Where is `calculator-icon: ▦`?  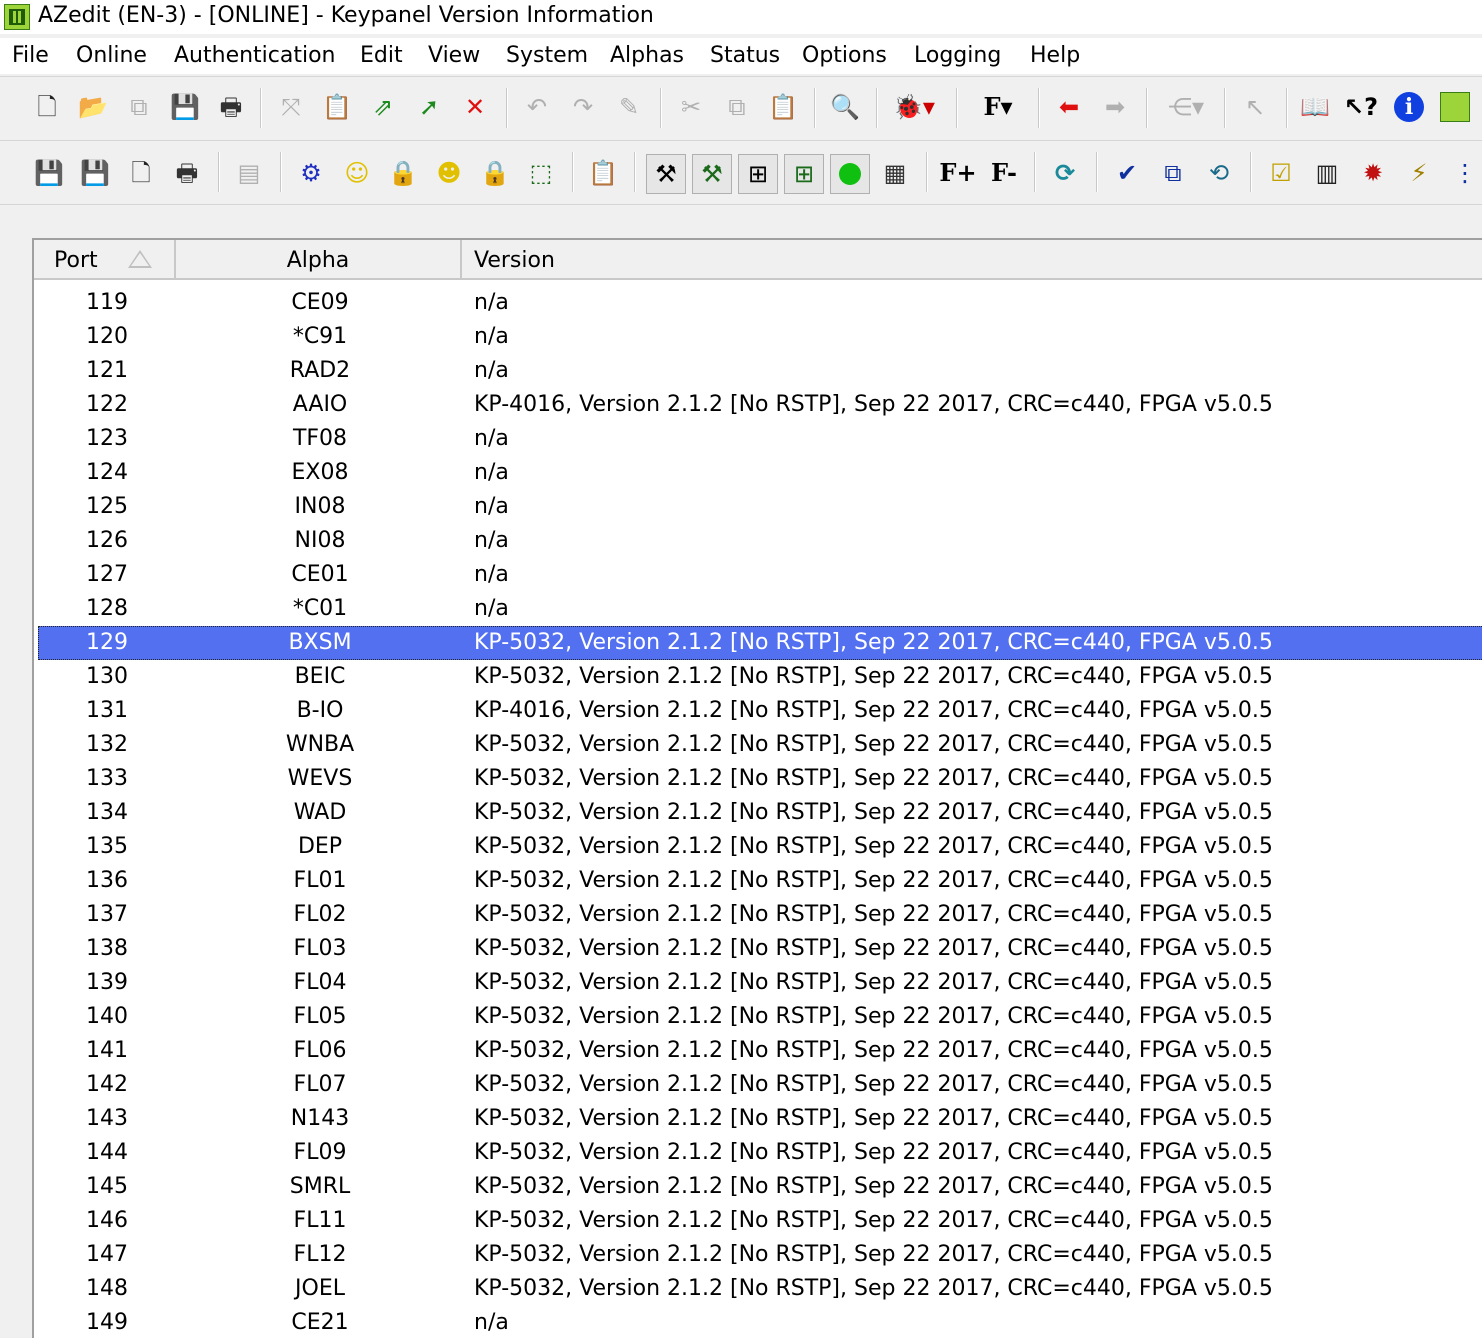
calculator-icon: ▦ is located at coordinates (895, 173).